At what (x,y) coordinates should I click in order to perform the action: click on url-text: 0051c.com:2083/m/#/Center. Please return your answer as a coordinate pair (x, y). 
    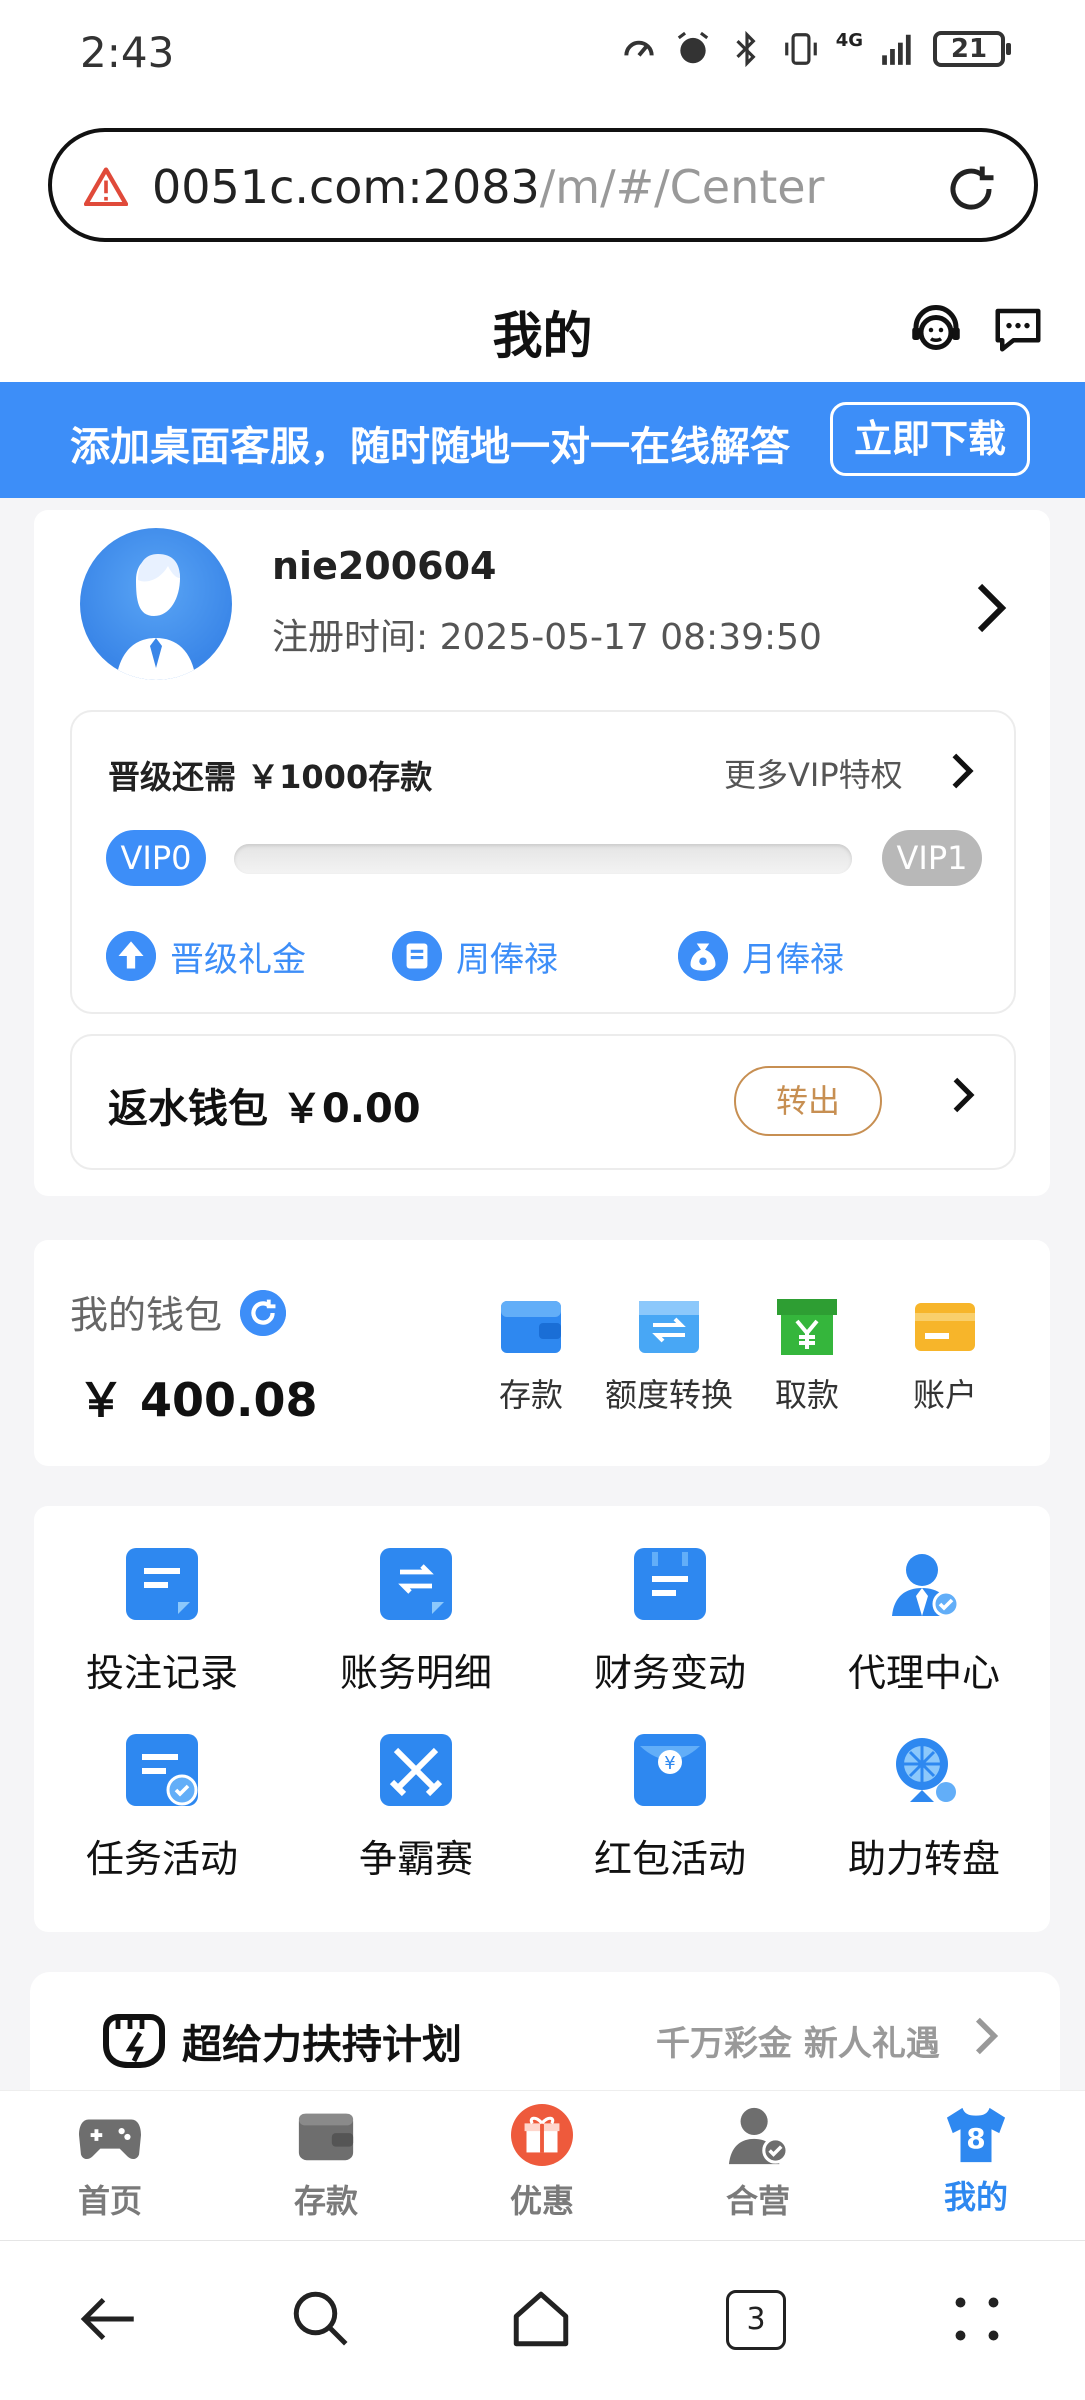
    Looking at the image, I should click on (488, 187).